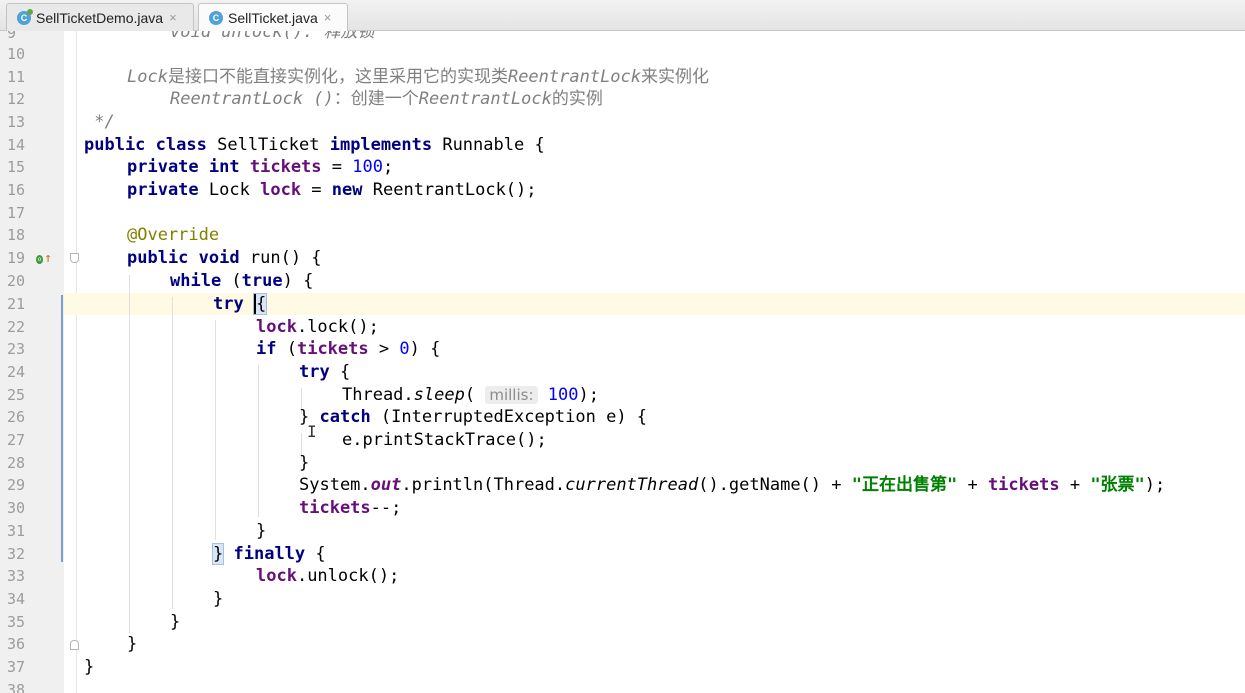 This screenshot has width=1245, height=693. Describe the element at coordinates (260, 304) in the screenshot. I see `brace-match: {` at that location.